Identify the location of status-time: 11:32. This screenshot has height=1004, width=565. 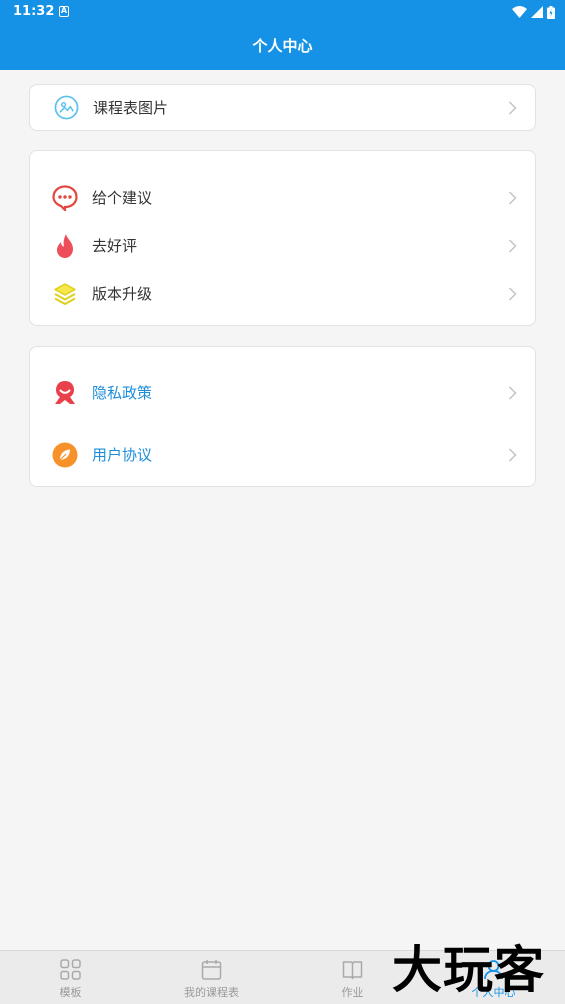
(34, 11).